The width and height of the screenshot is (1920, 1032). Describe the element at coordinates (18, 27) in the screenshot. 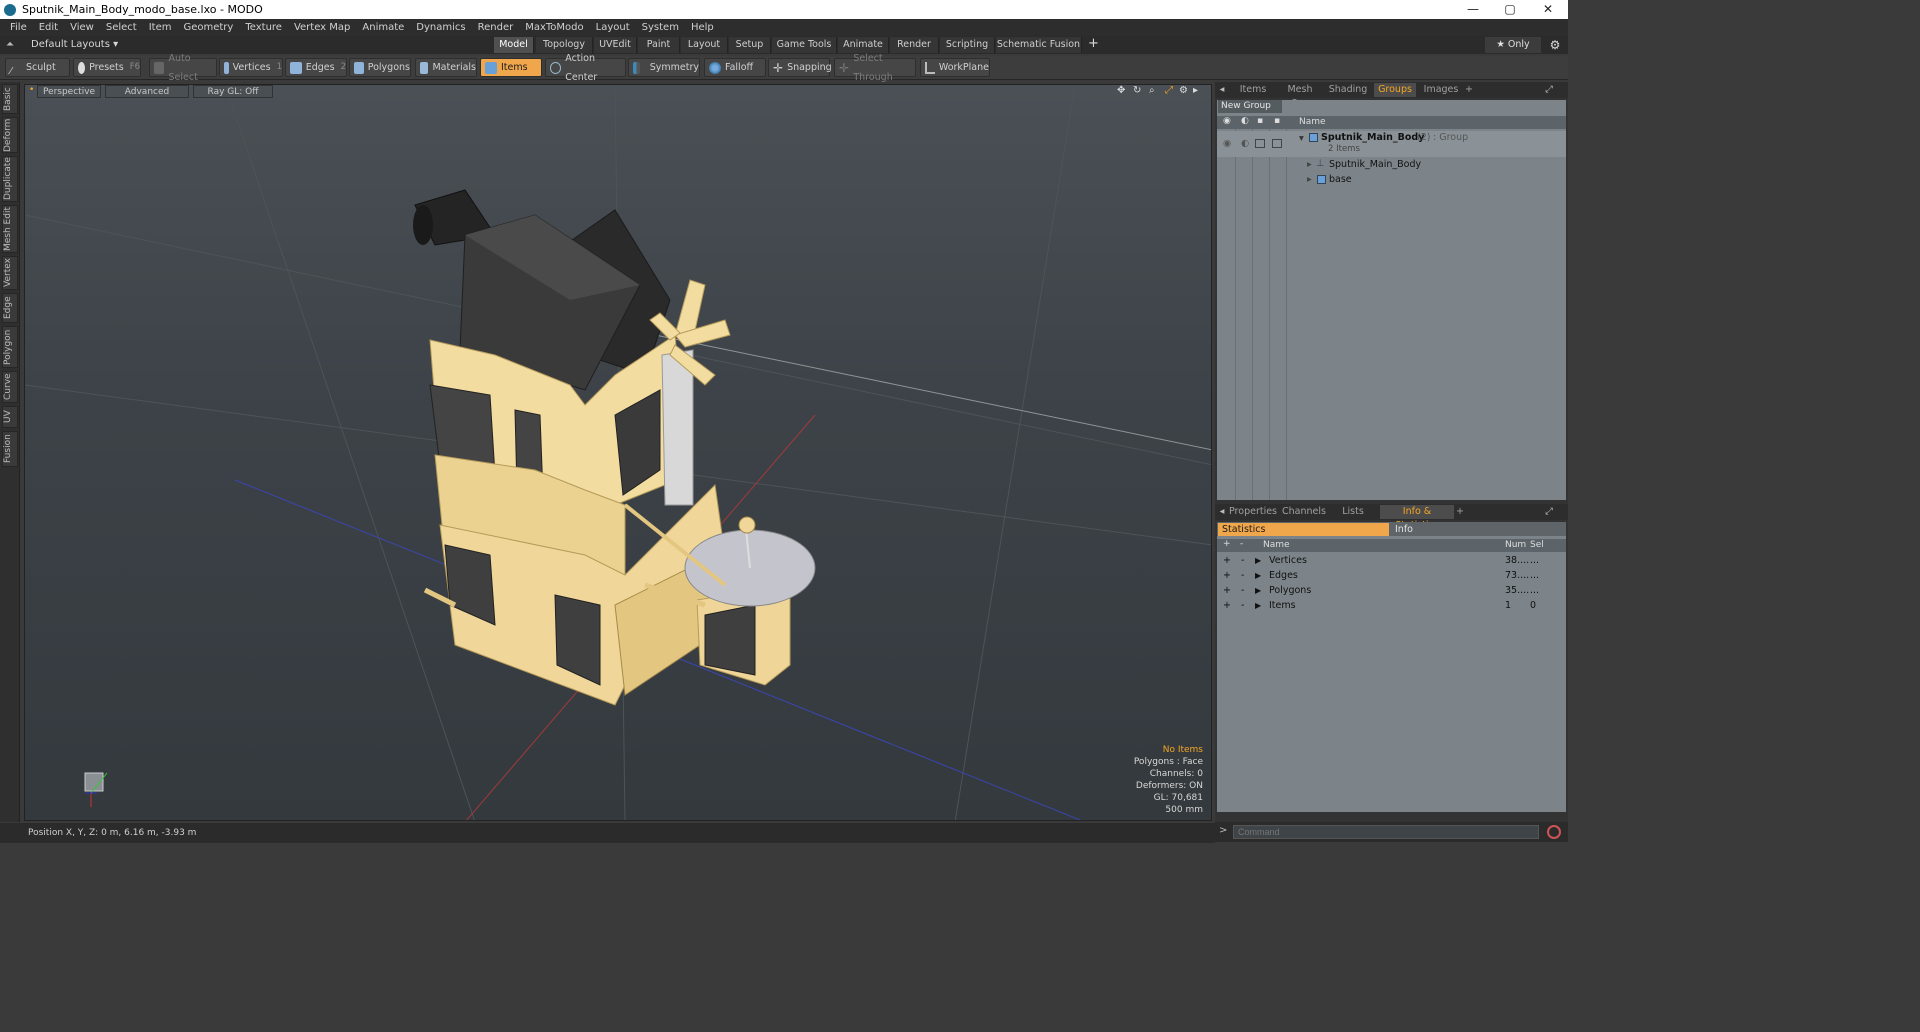

I see `menu-file: File` at that location.